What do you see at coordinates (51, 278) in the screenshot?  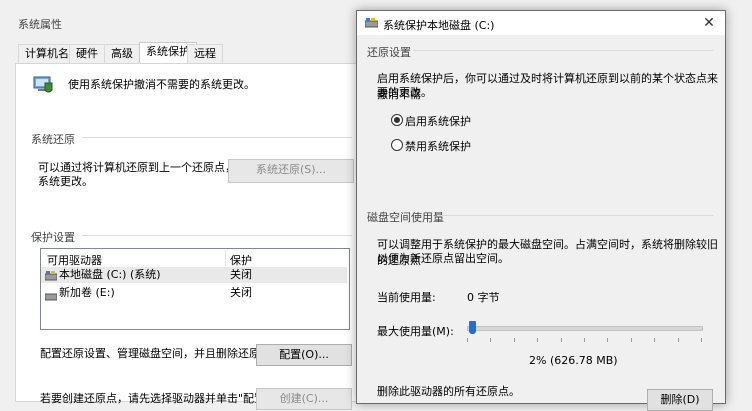 I see `drive-c-icon` at bounding box center [51, 278].